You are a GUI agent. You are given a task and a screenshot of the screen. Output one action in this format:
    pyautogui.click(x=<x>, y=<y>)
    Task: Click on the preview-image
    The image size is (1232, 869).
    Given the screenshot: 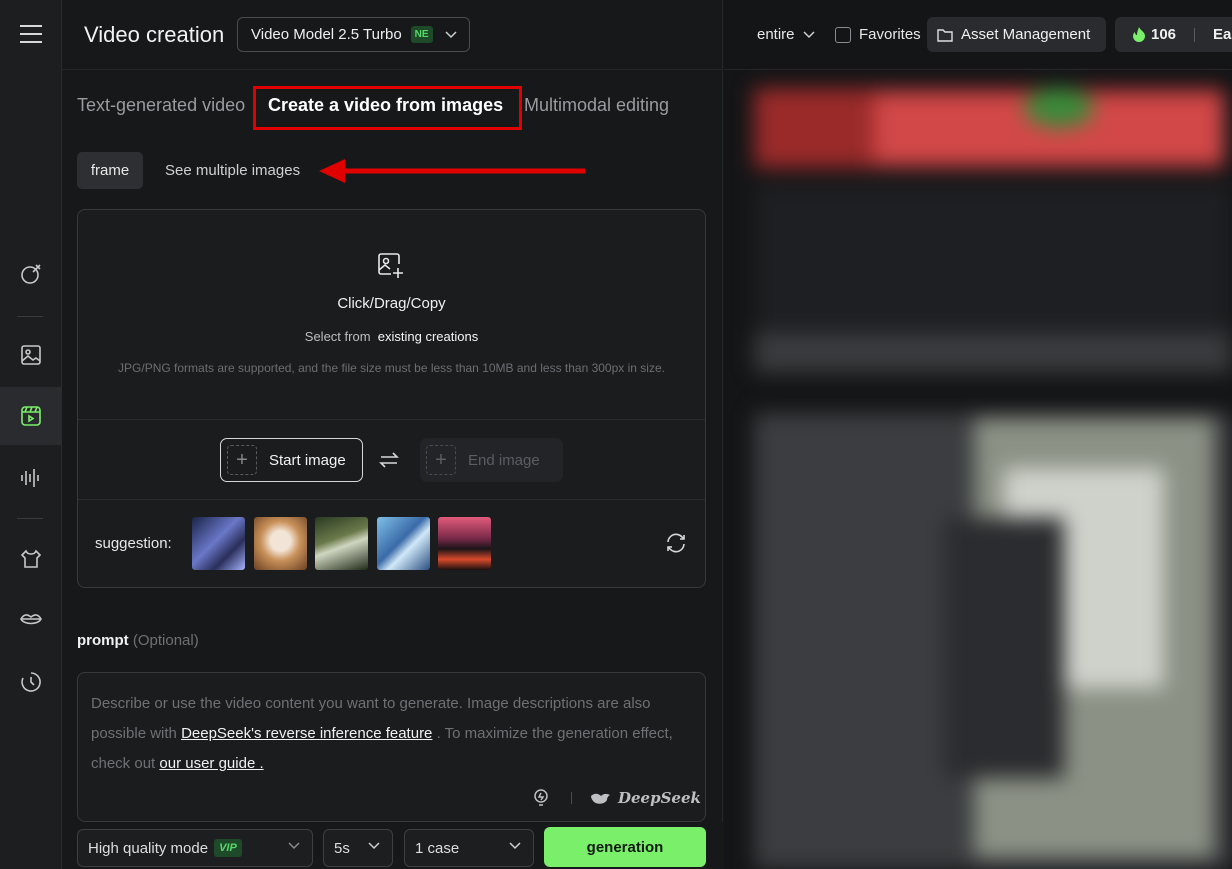 What is the action you would take?
    pyautogui.click(x=1004, y=648)
    